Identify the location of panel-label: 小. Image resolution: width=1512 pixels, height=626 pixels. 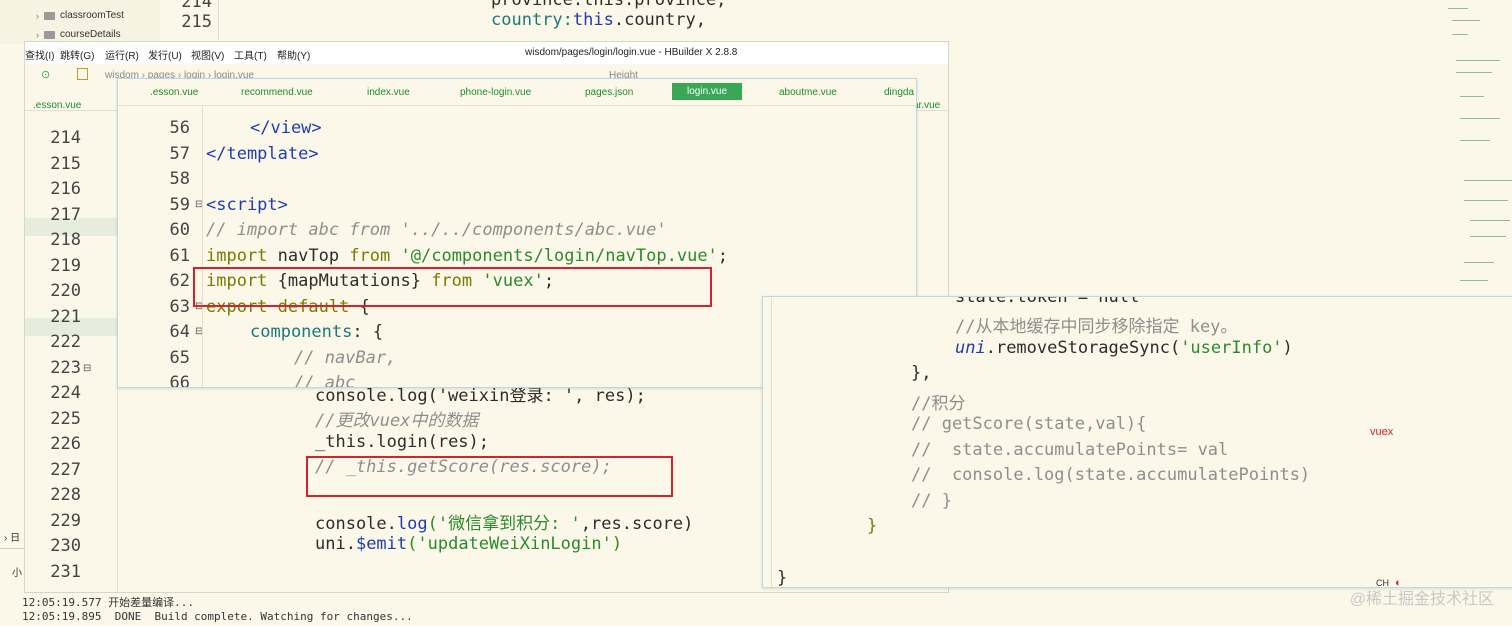
(17, 571).